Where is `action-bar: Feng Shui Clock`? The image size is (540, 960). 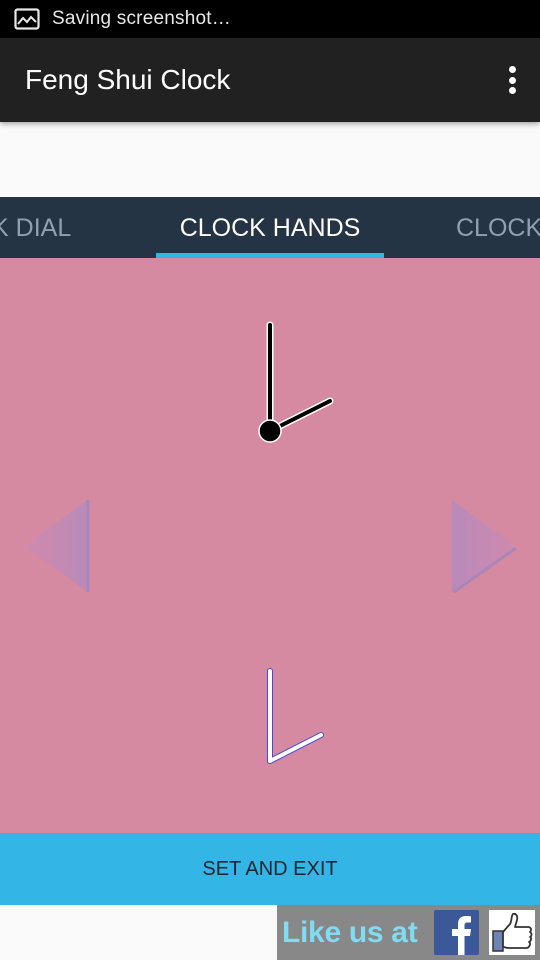 action-bar: Feng Shui Clock is located at coordinates (270, 80).